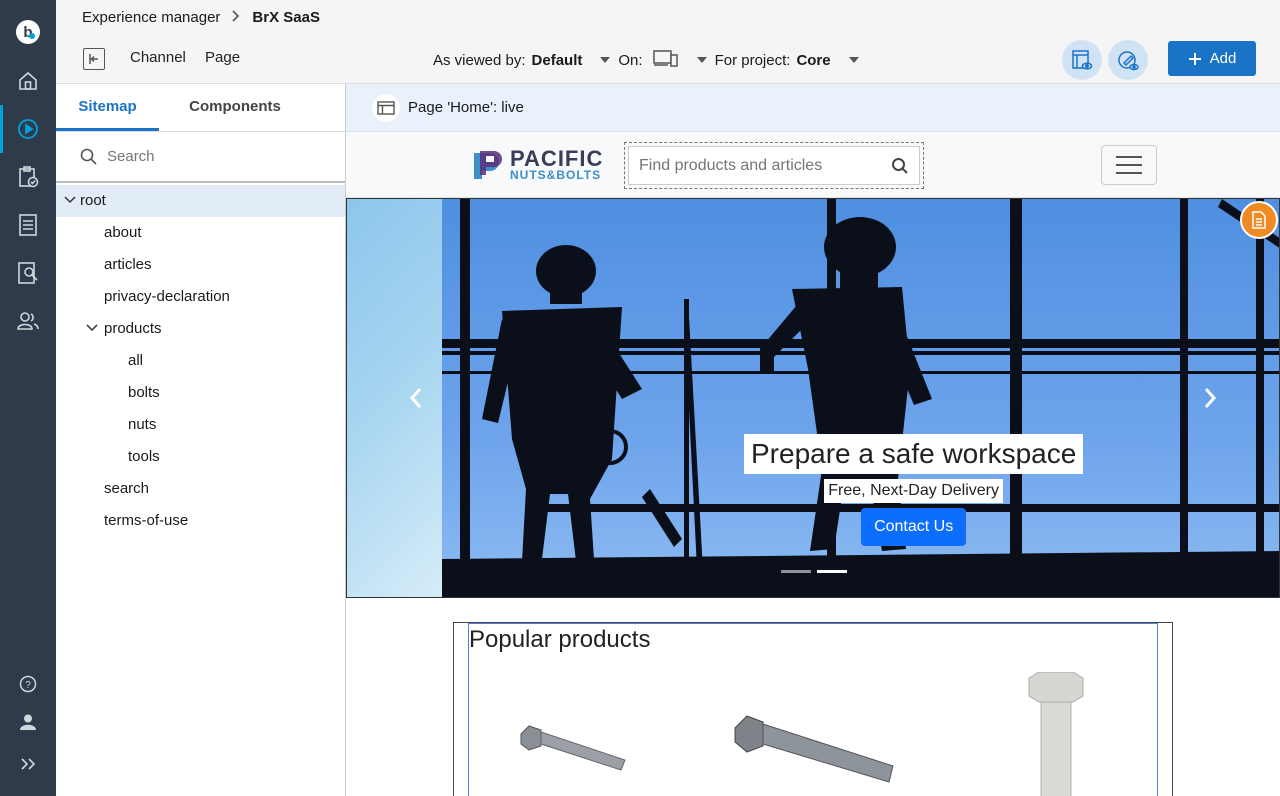 The image size is (1280, 796). I want to click on toggle-sidebar-button, so click(94, 59).